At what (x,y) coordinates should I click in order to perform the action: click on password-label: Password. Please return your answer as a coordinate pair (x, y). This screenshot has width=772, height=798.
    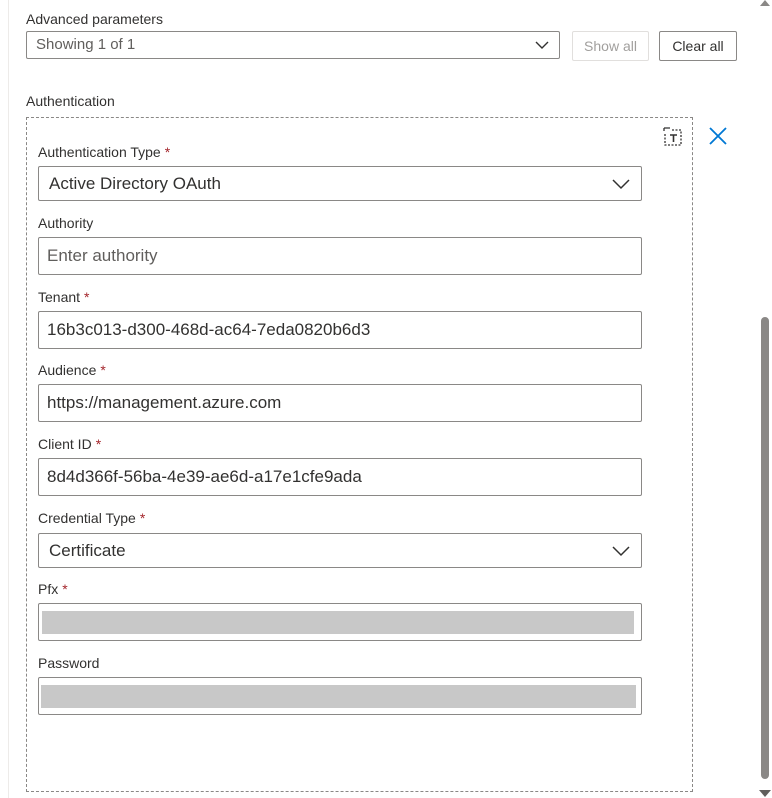
    Looking at the image, I should click on (69, 663).